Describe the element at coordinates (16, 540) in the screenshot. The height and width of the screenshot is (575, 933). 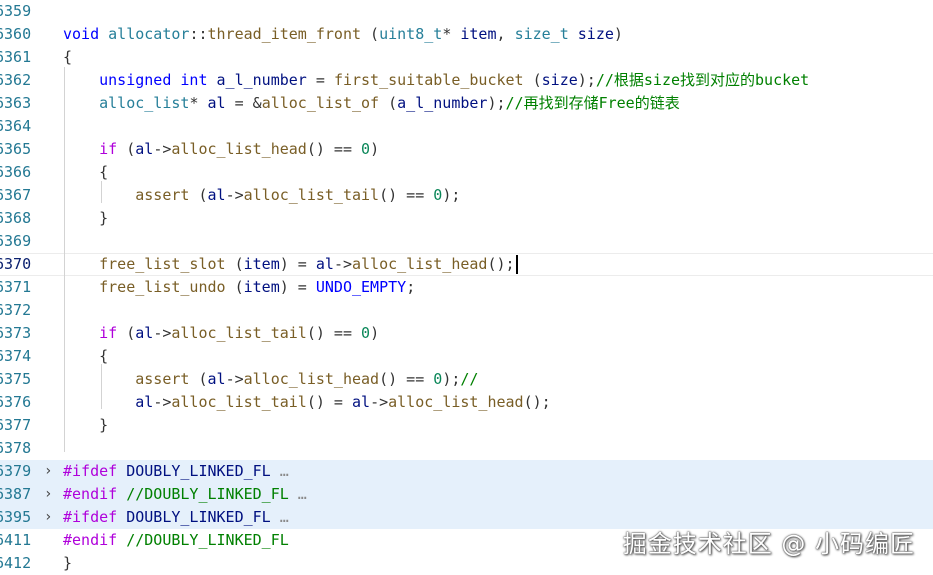
I see `line-number: 6411` at that location.